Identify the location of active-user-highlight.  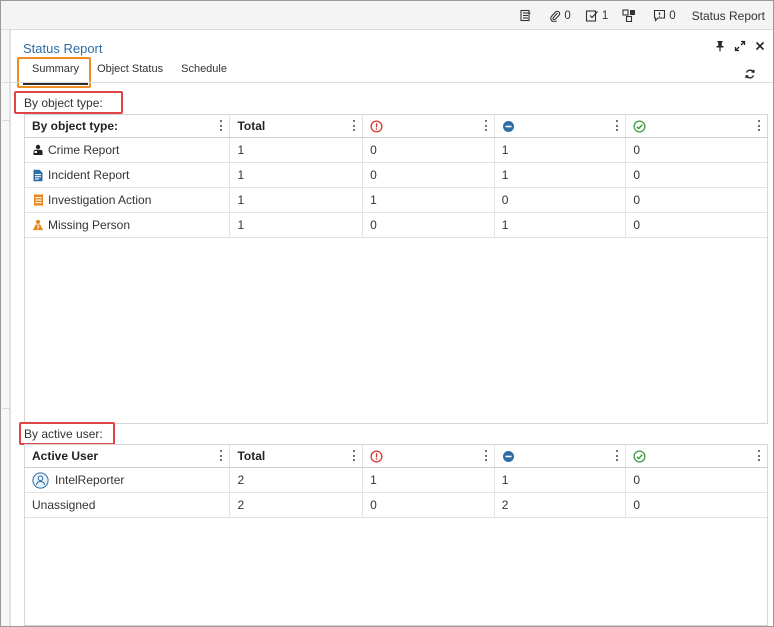
(67, 433).